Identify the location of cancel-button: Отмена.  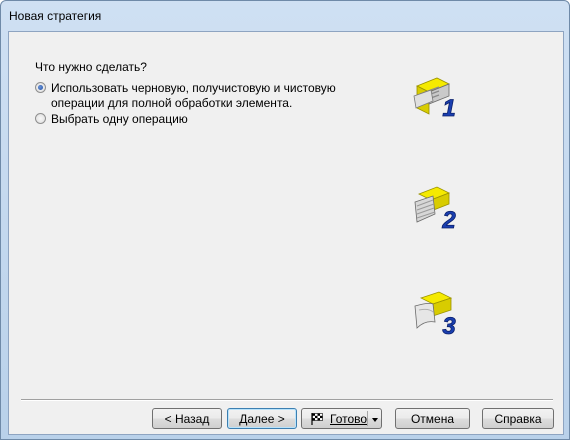
(432, 418).